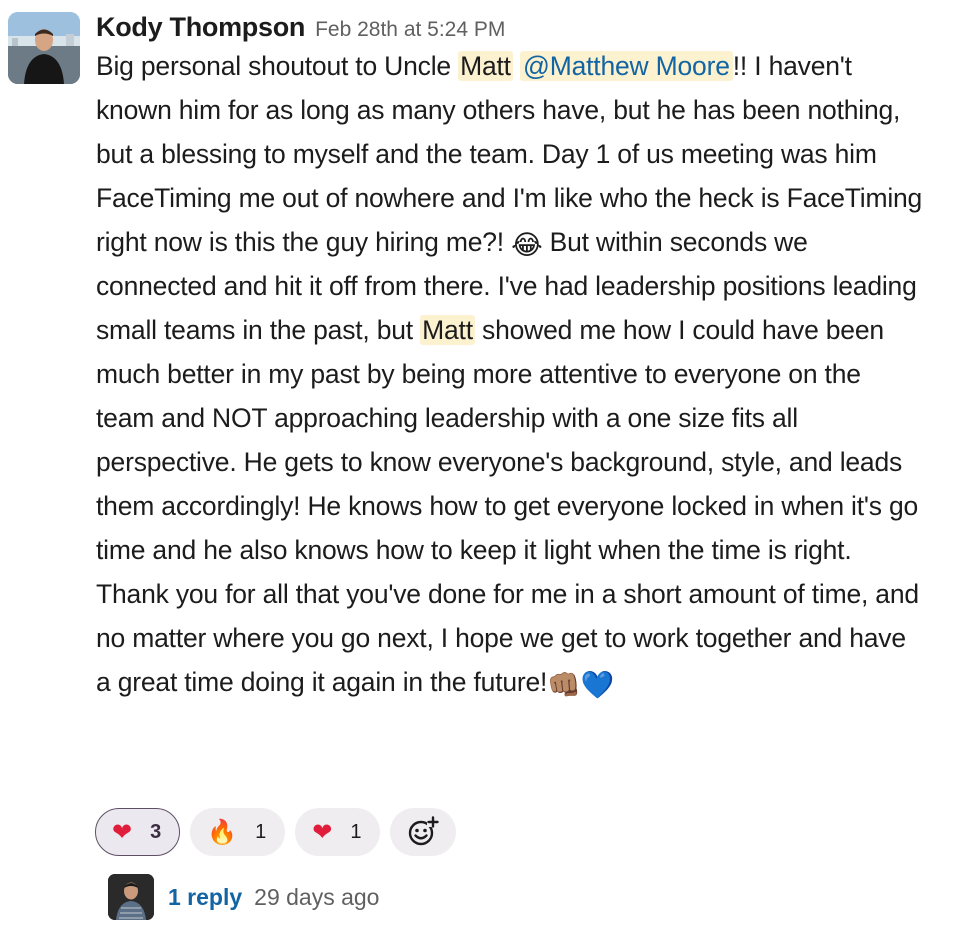 This screenshot has height=948, width=958. I want to click on reactions-bar: ❤ 3 🔥 1 ❤ 1, so click(276, 832).